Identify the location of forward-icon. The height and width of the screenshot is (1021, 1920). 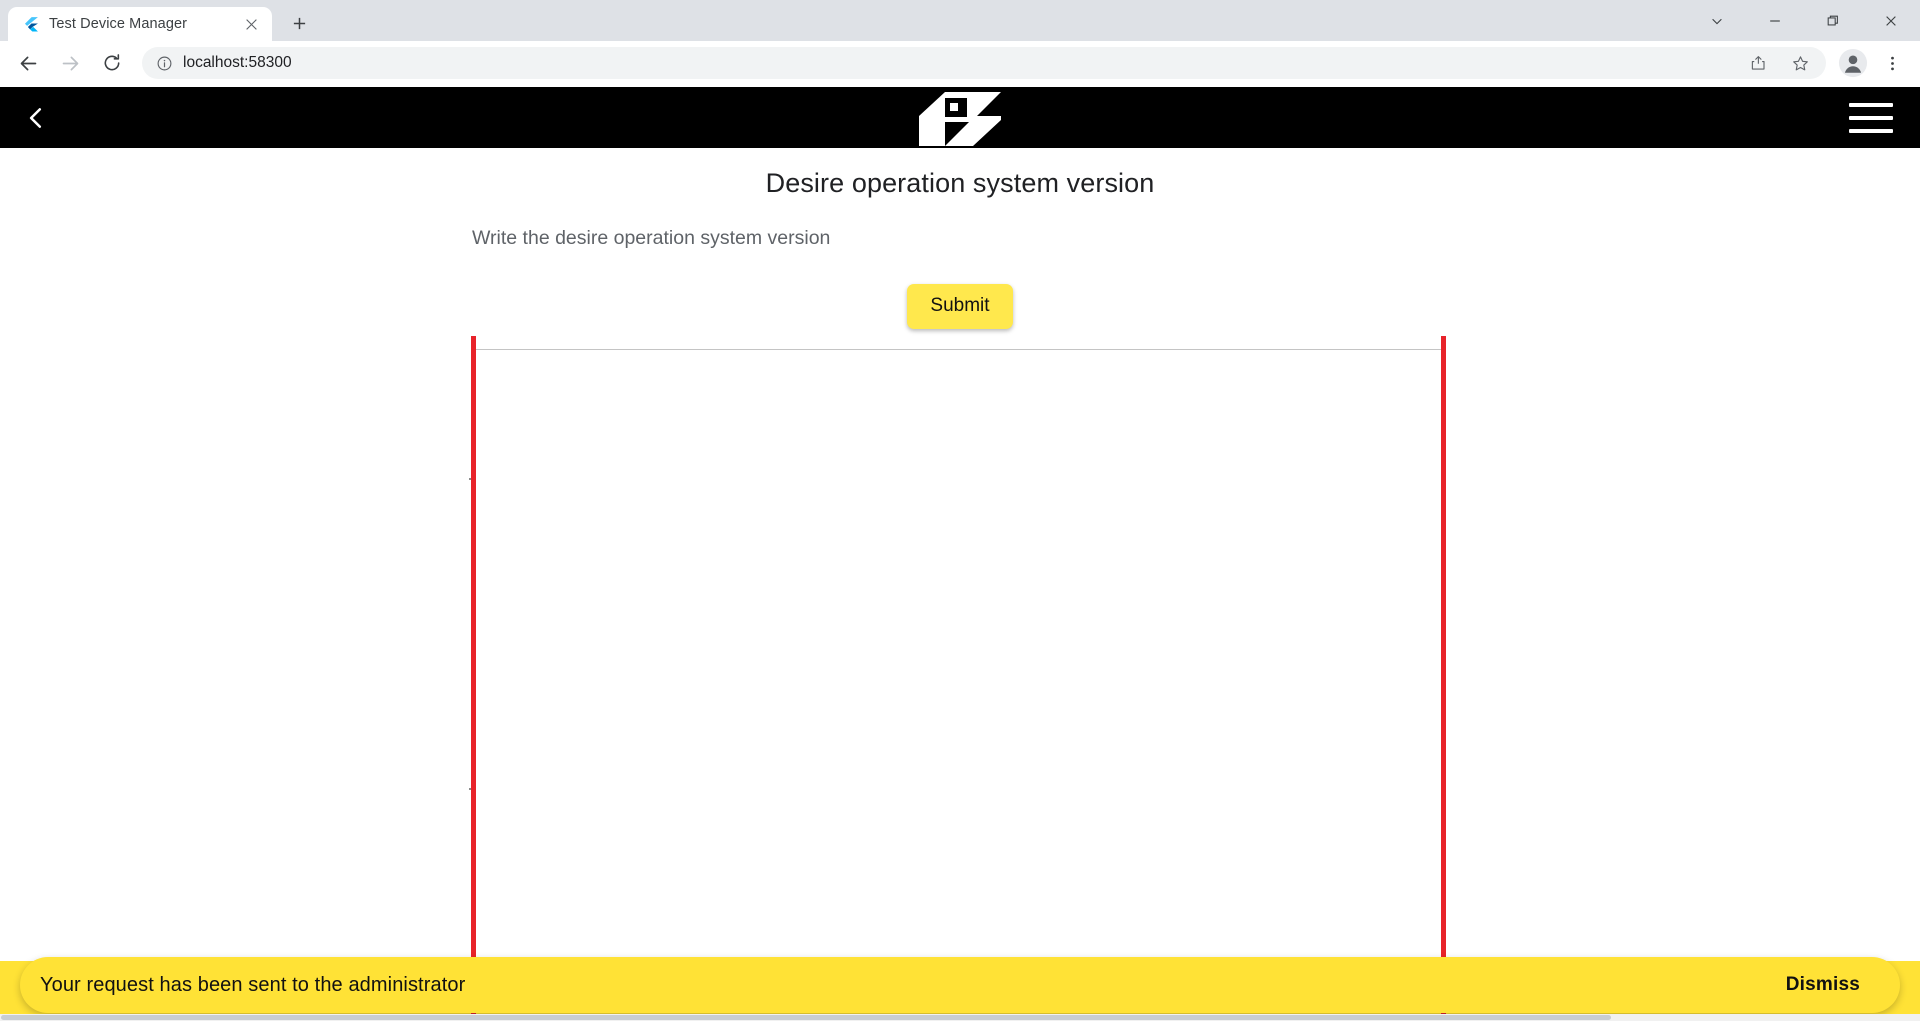
(70, 63).